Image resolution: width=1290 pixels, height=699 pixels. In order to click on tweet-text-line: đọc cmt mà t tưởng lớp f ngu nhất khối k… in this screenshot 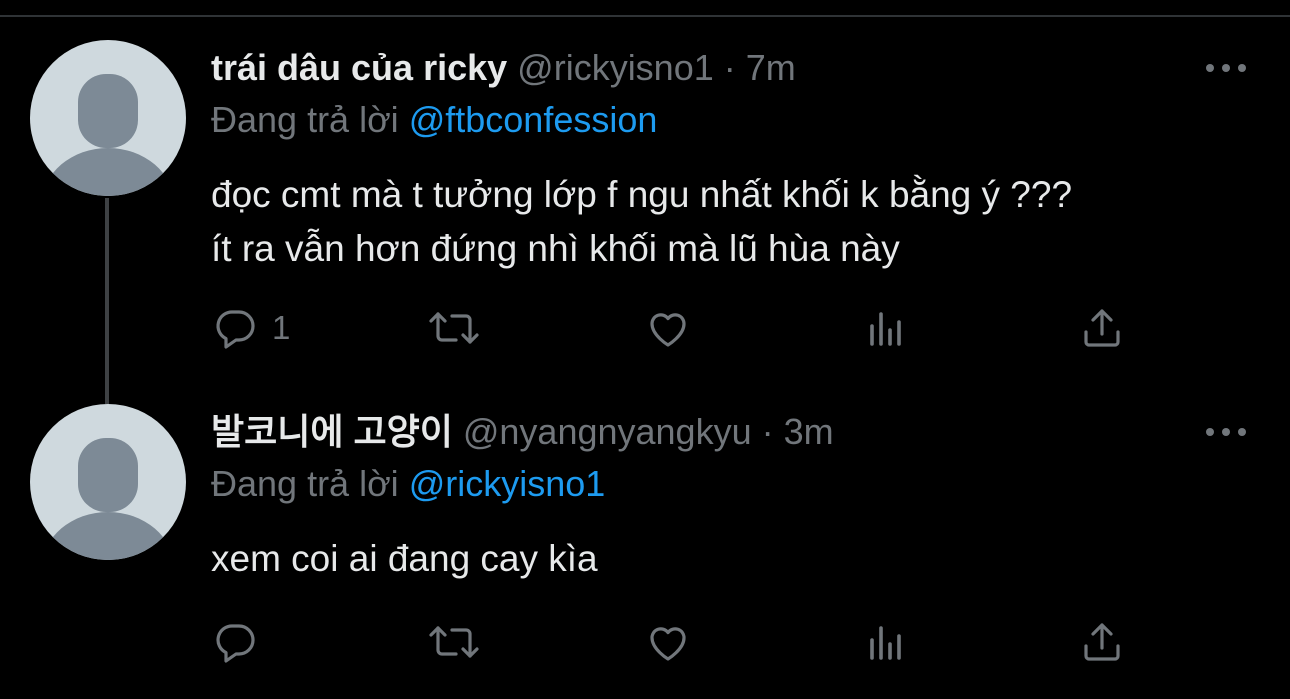, I will do `click(642, 194)`.